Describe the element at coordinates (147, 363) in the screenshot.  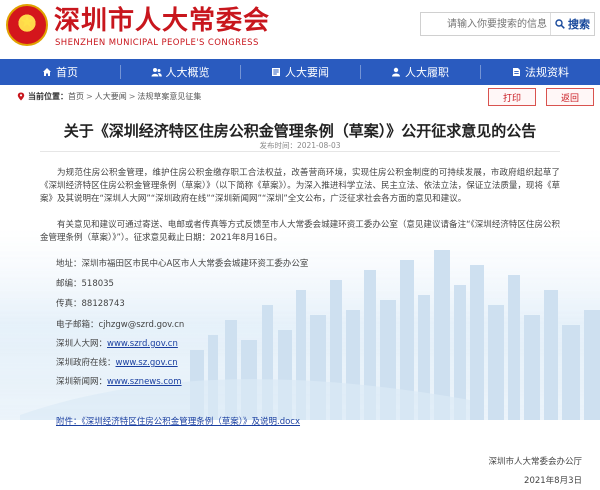
I see `szgov-link: www.sz.gov.cn` at that location.